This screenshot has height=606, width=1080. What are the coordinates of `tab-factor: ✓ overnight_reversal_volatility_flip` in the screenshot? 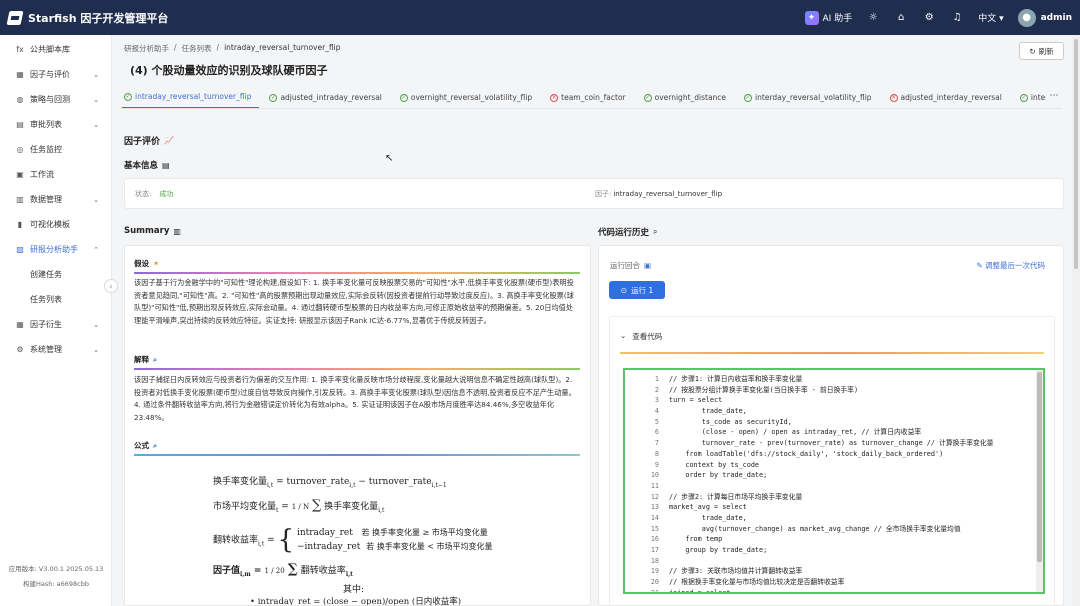 It's located at (469, 97).